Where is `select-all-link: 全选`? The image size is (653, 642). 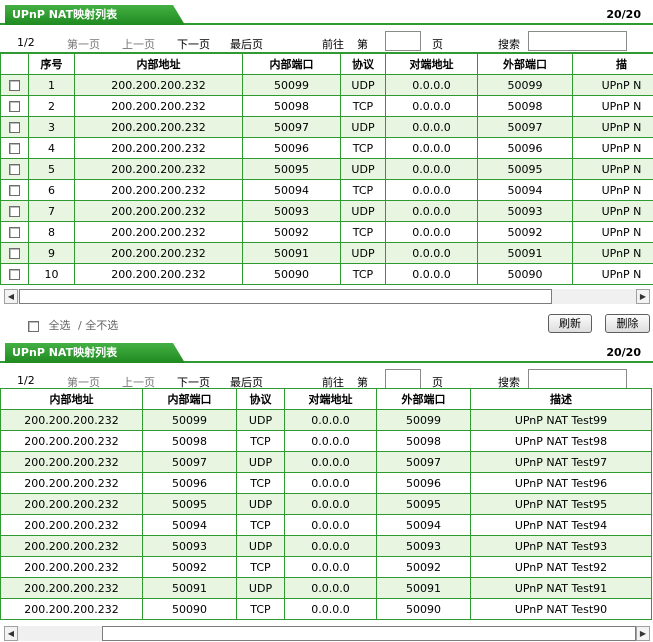
select-all-link: 全选 is located at coordinates (60, 325).